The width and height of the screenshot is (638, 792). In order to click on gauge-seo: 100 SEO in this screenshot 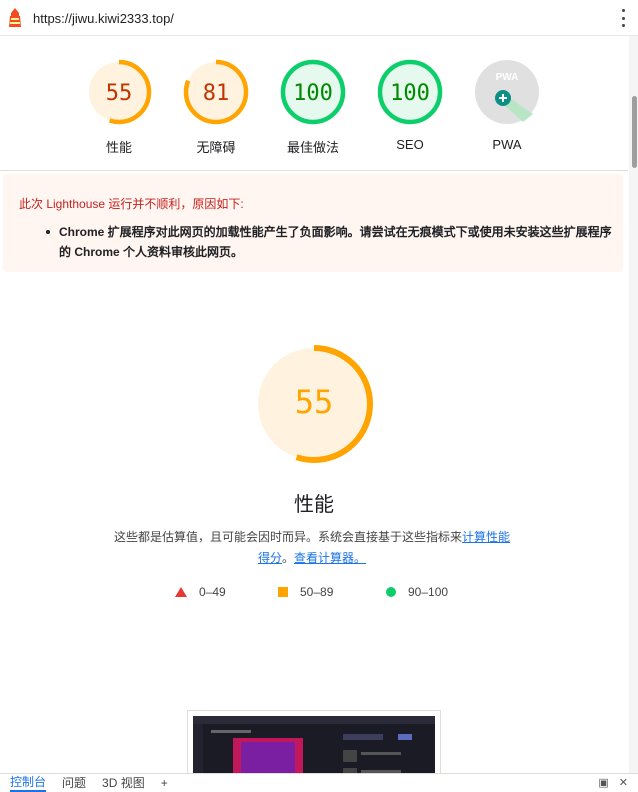, I will do `click(410, 104)`.